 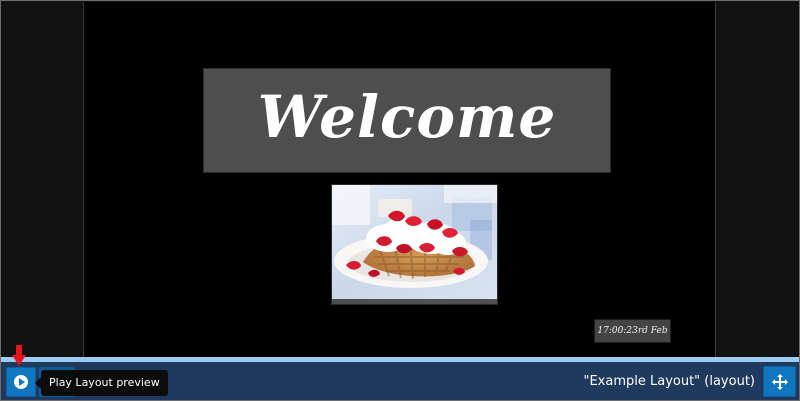 I want to click on waffle-image, so click(x=414, y=244).